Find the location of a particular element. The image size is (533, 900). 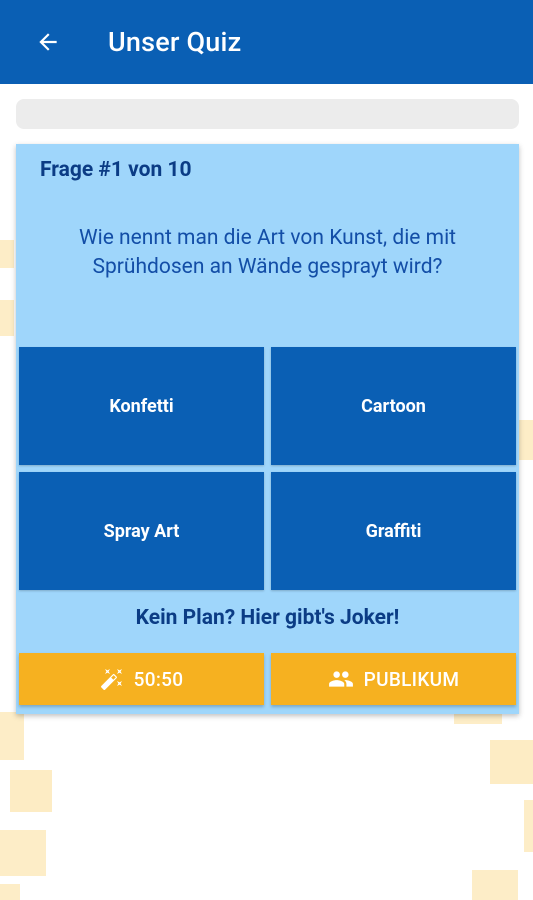

joker-label: PUBLIKUM is located at coordinates (411, 679).